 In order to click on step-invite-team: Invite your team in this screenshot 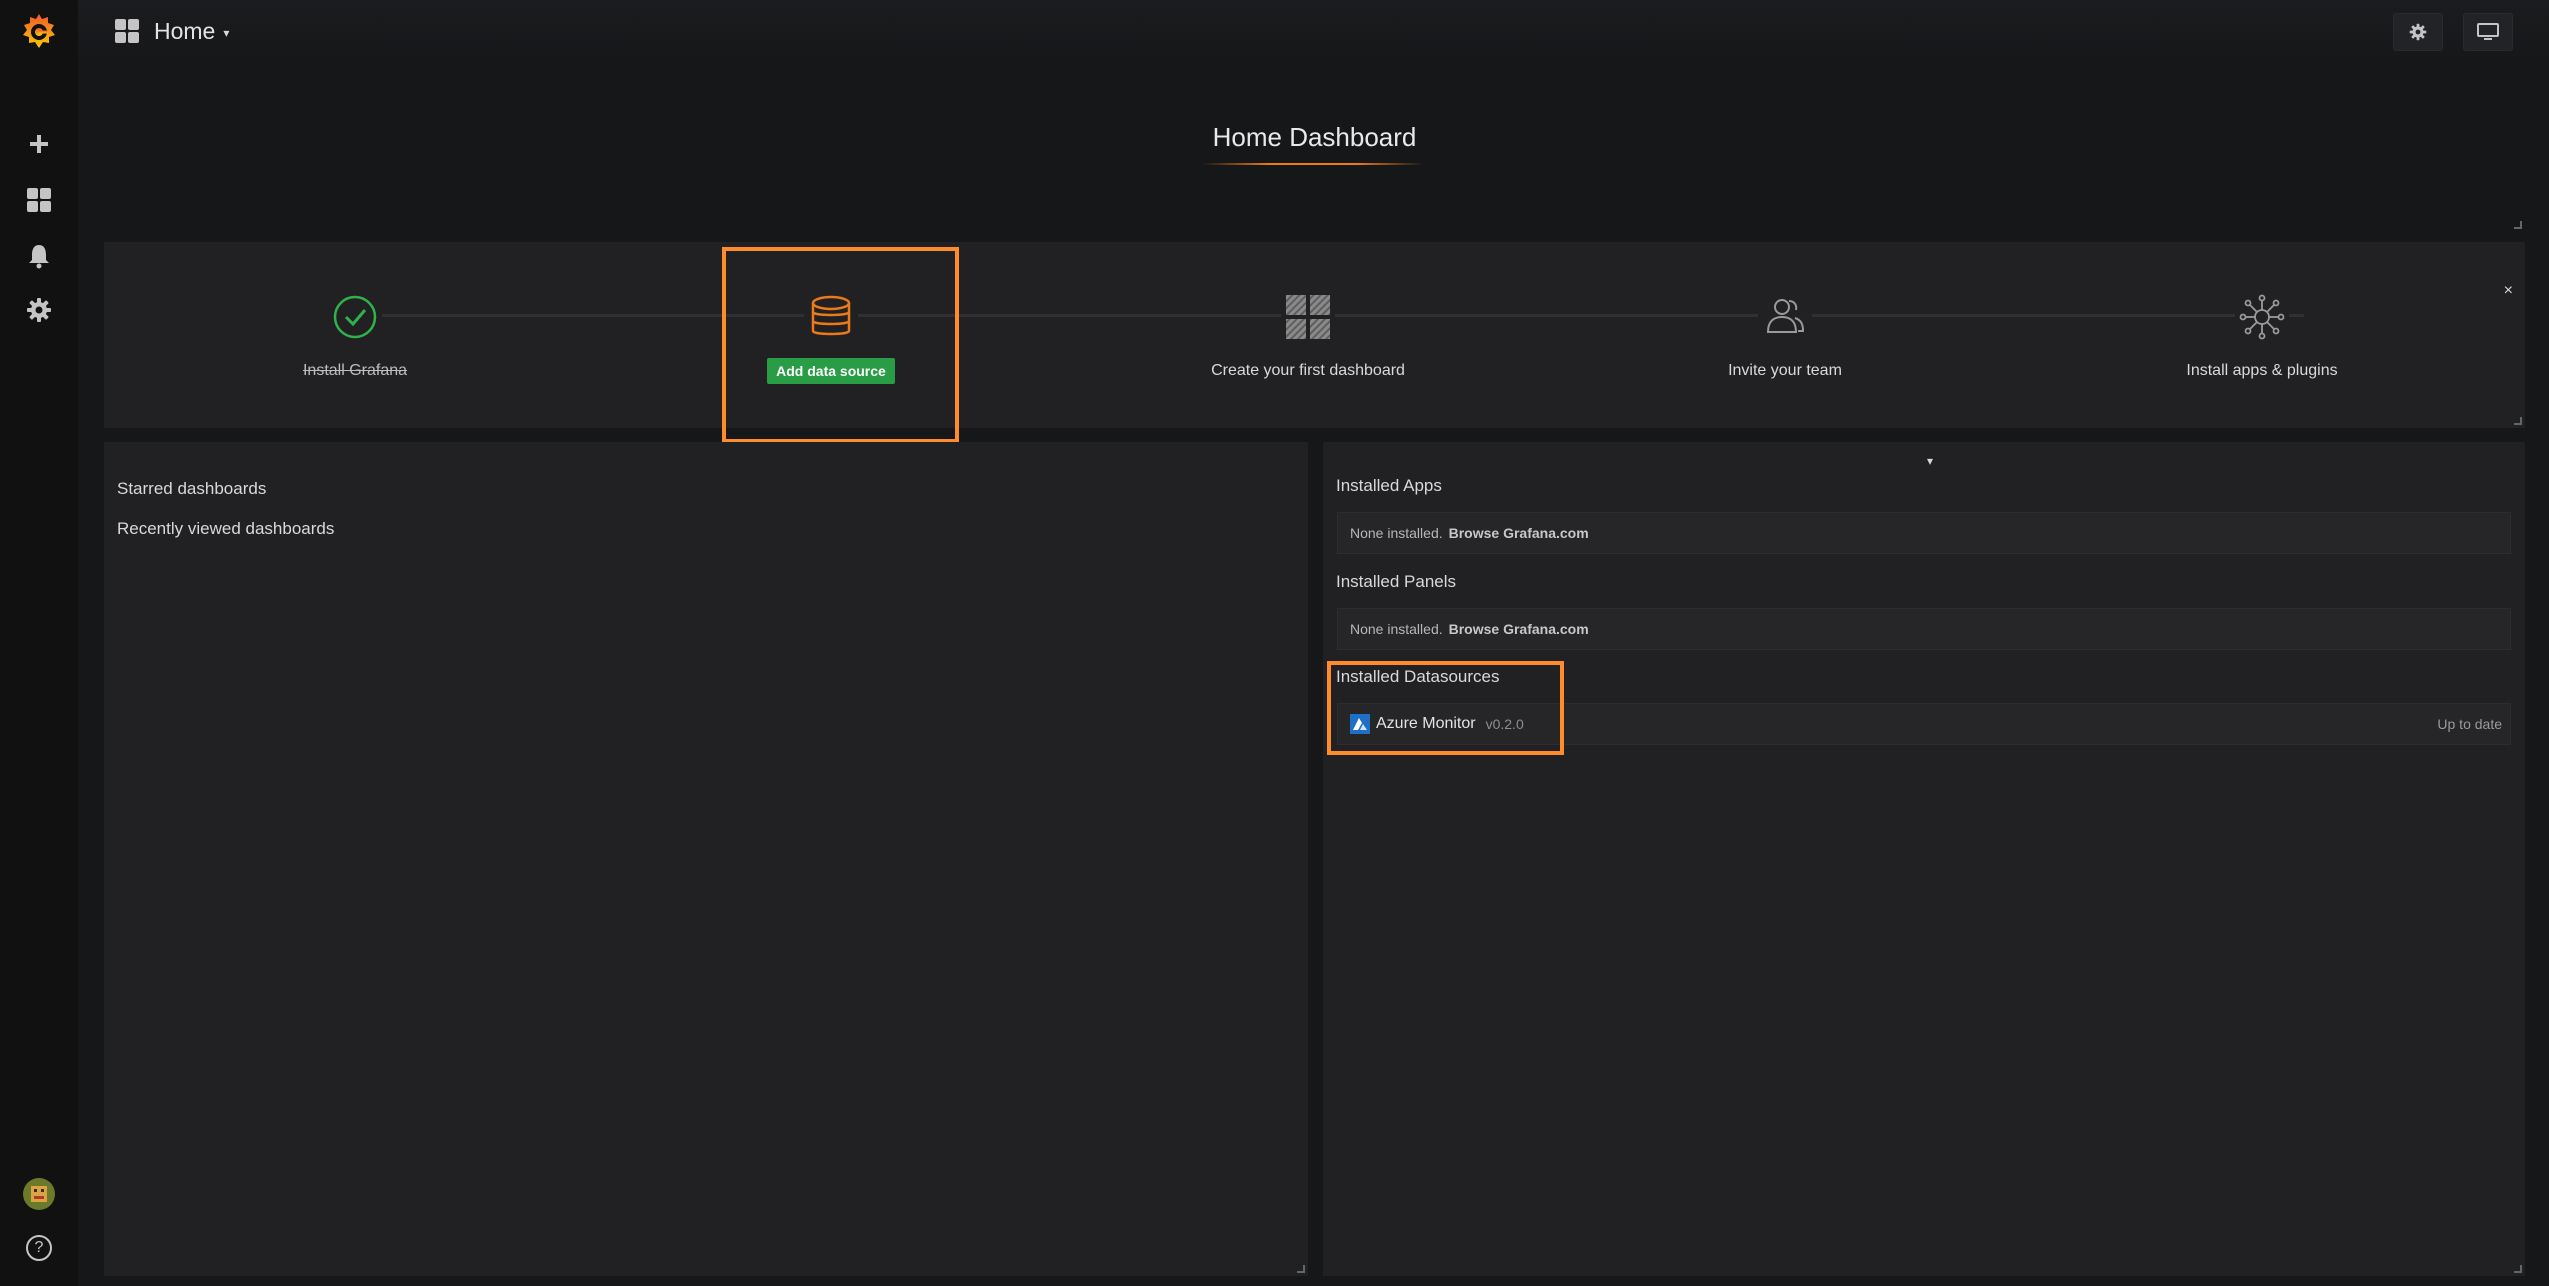, I will do `click(1785, 335)`.